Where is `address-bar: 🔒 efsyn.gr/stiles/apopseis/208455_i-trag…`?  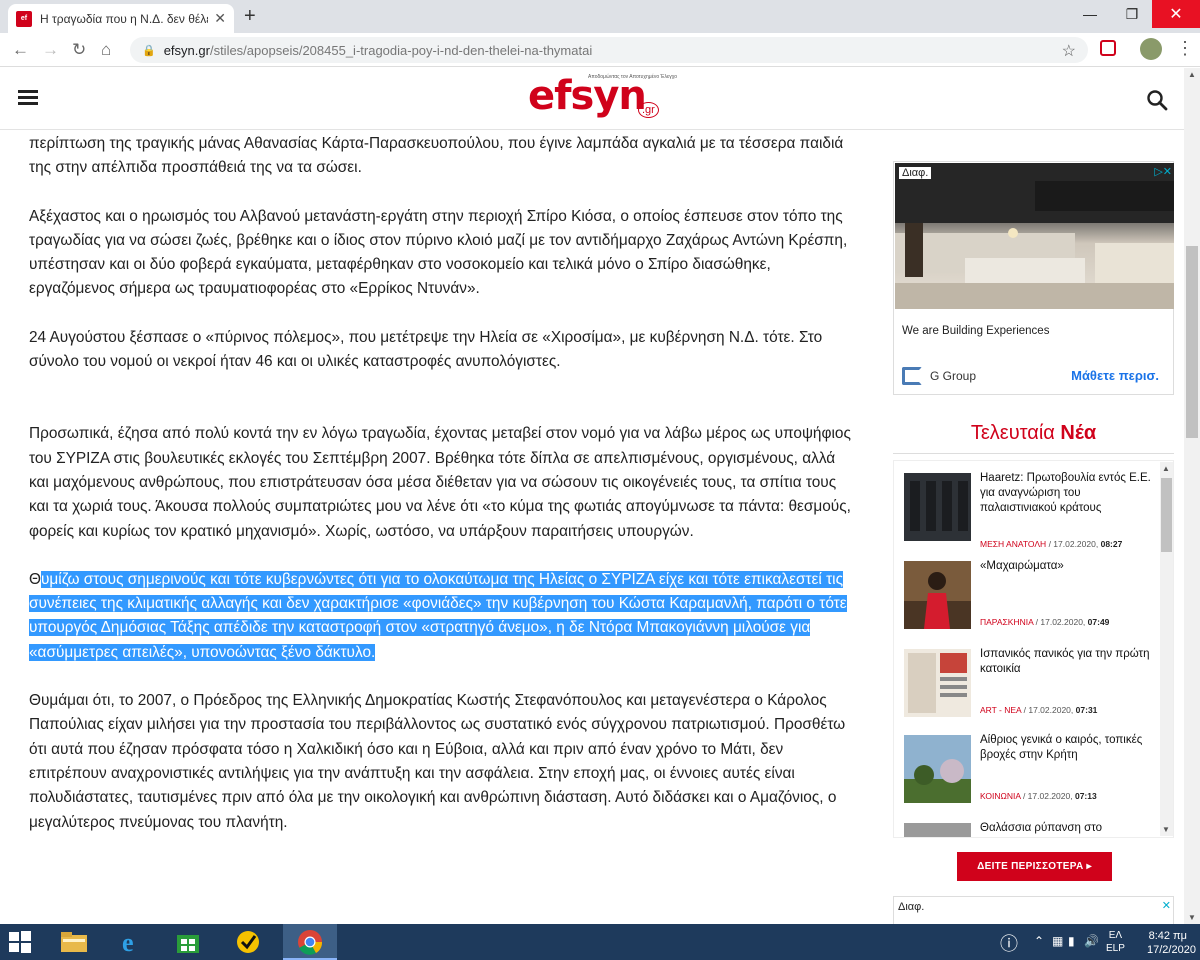 address-bar: 🔒 efsyn.gr/stiles/apopseis/208455_i-trag… is located at coordinates (609, 50).